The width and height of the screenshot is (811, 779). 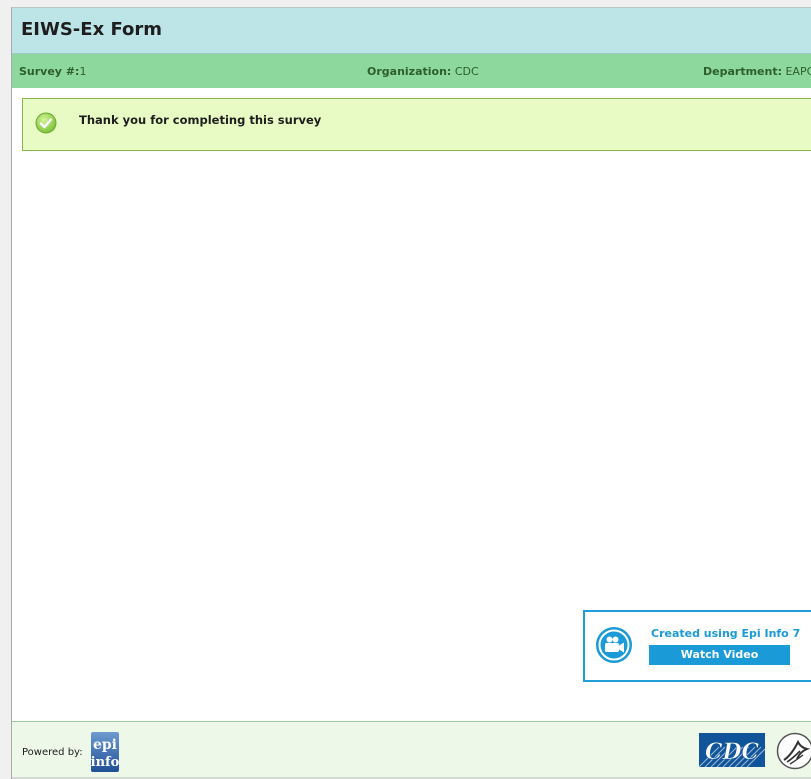 What do you see at coordinates (52, 752) in the screenshot?
I see `powered-by-label: Powered by:` at bounding box center [52, 752].